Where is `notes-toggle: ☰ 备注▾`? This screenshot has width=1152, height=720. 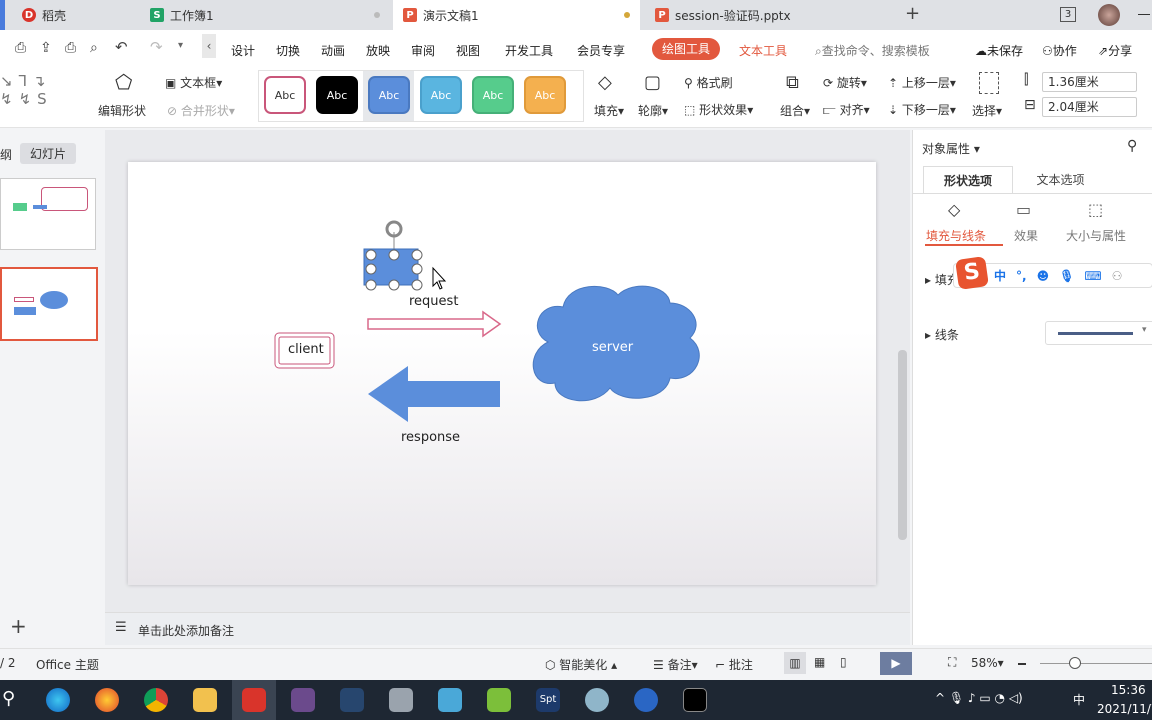
notes-toggle: ☰ 备注▾ is located at coordinates (675, 664).